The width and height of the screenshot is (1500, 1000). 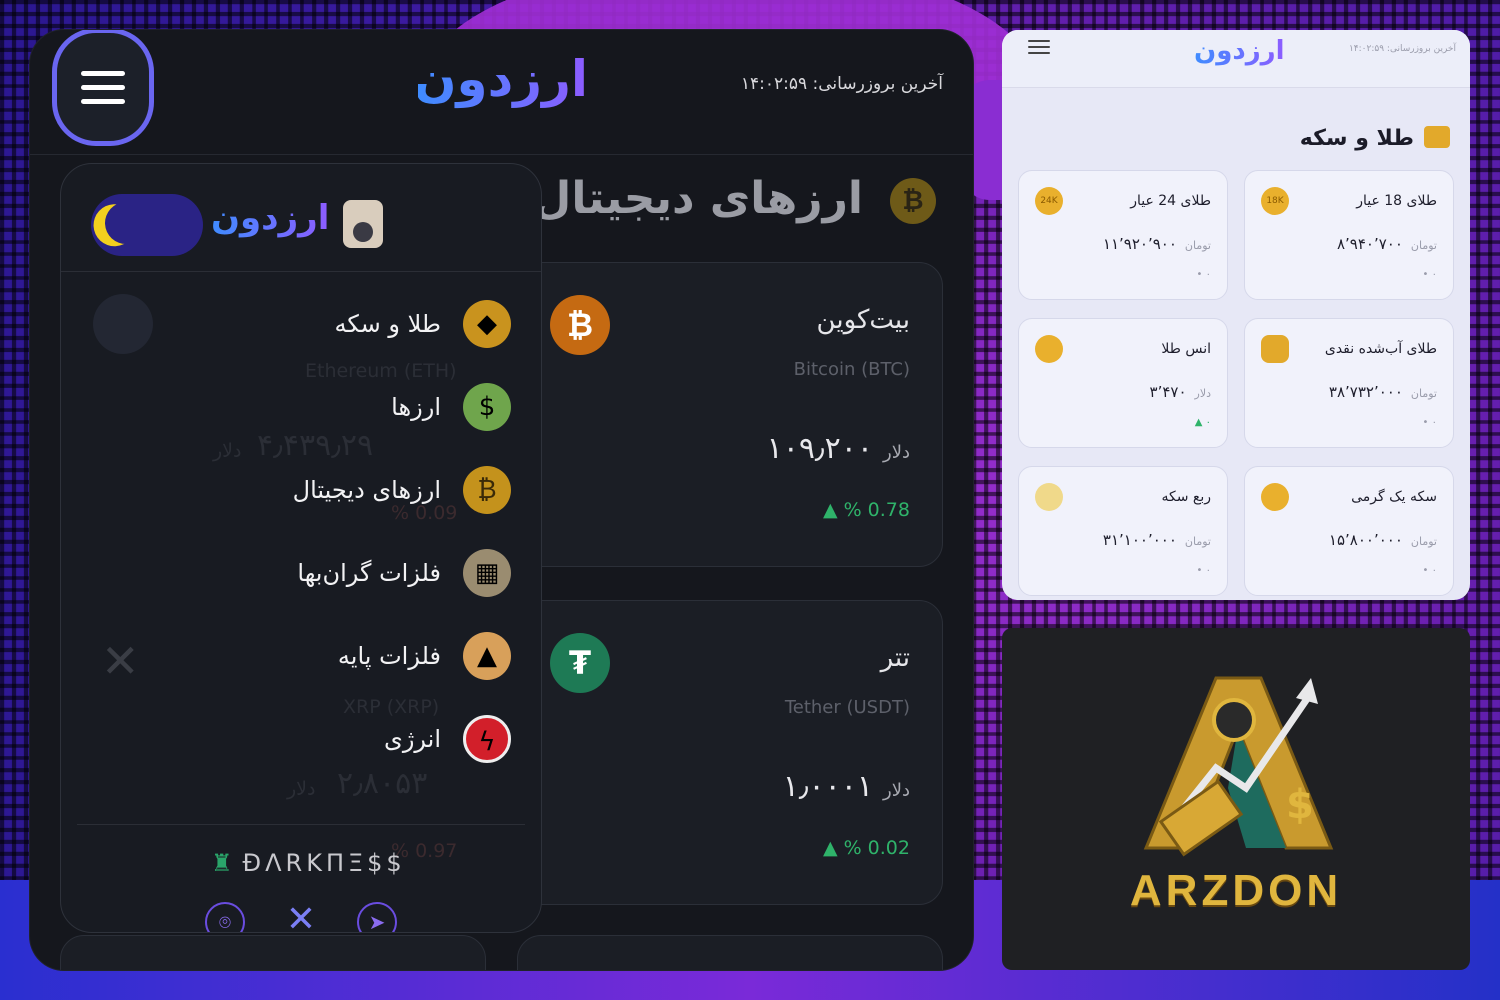 I want to click on menu-item-gold: ◆ طلا و سکه, so click(x=422, y=324).